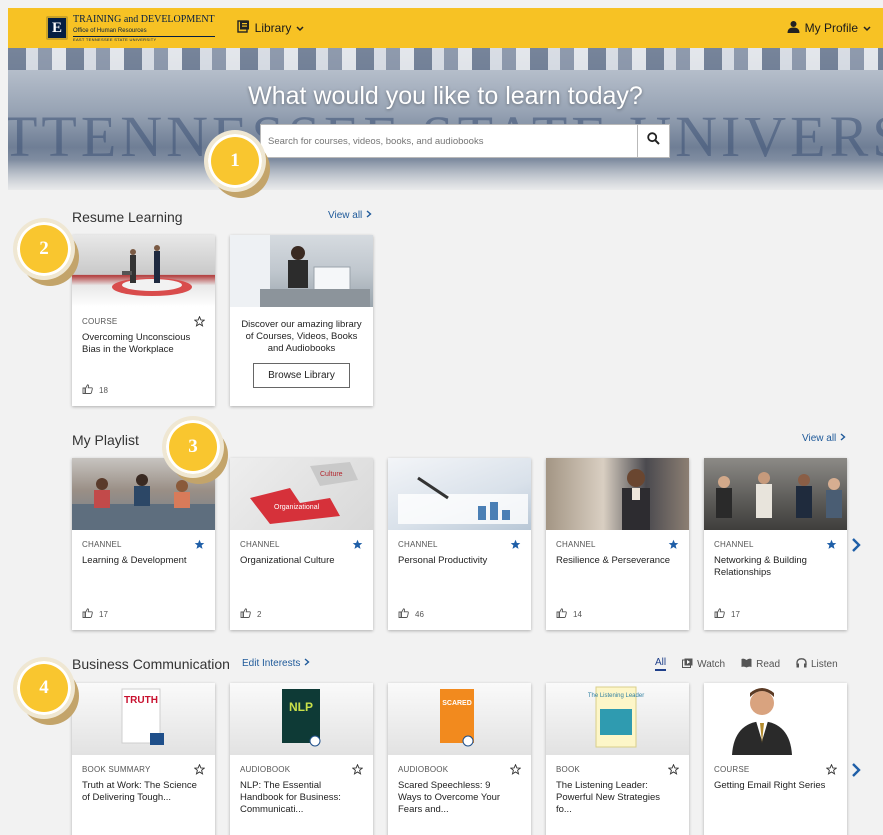 This screenshot has height=835, width=883. What do you see at coordinates (732, 769) in the screenshot?
I see `card-type-label: COURSE` at bounding box center [732, 769].